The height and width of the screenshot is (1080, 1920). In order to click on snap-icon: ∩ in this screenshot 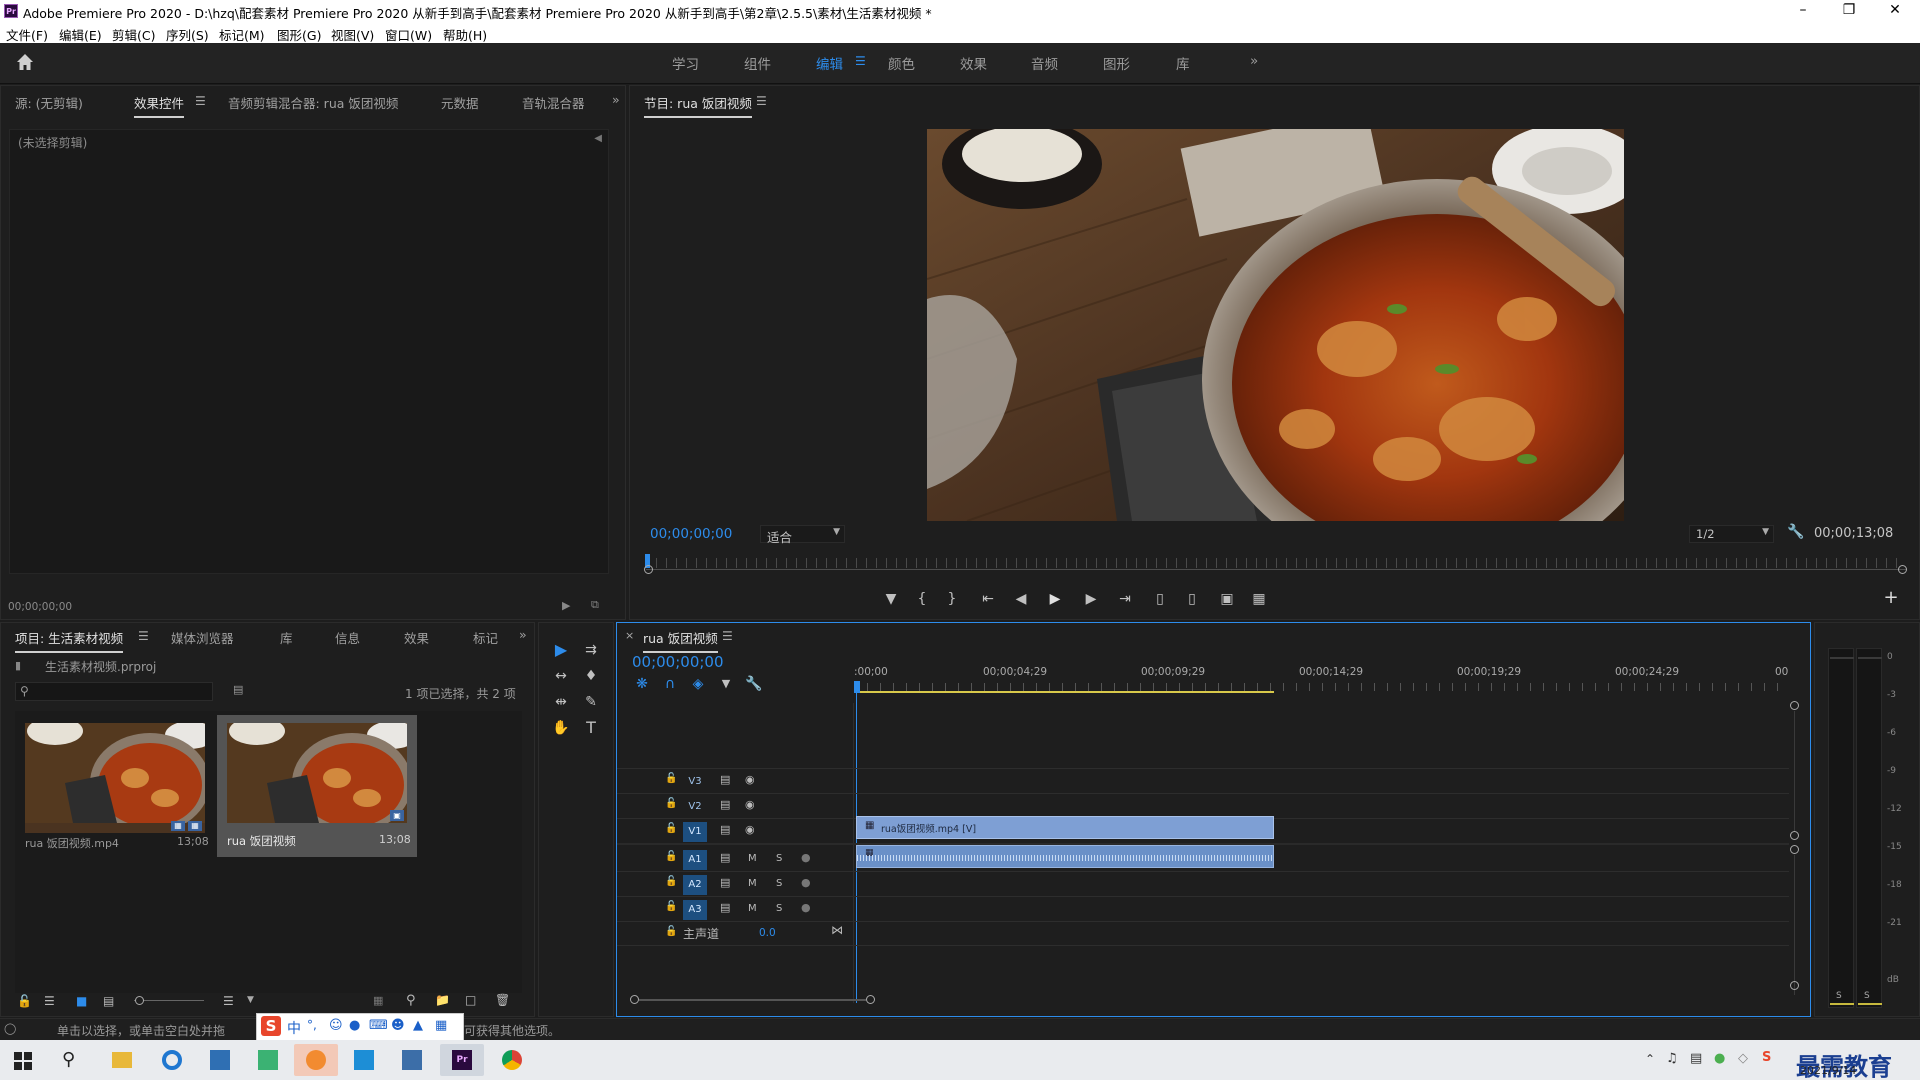, I will do `click(670, 684)`.